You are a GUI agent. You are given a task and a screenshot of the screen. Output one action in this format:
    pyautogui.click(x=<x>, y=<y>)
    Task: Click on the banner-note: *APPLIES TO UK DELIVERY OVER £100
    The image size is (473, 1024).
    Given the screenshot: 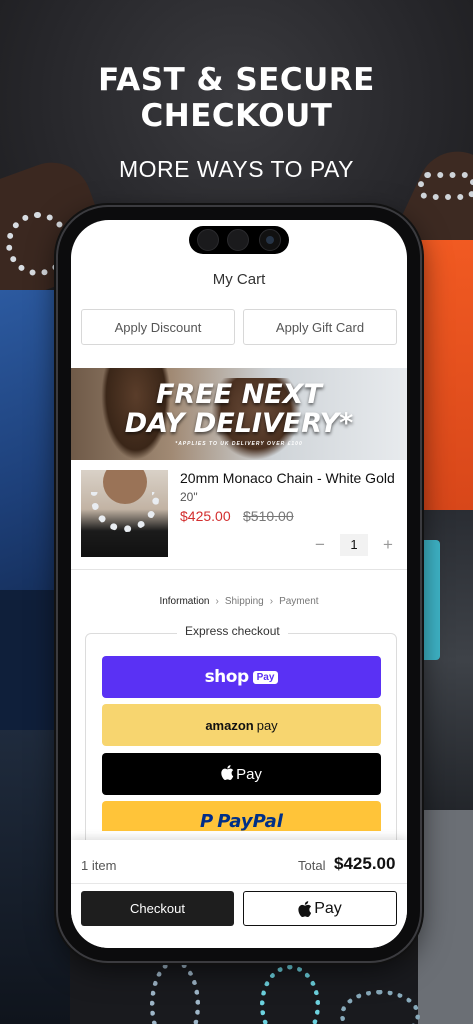 What is the action you would take?
    pyautogui.click(x=239, y=444)
    